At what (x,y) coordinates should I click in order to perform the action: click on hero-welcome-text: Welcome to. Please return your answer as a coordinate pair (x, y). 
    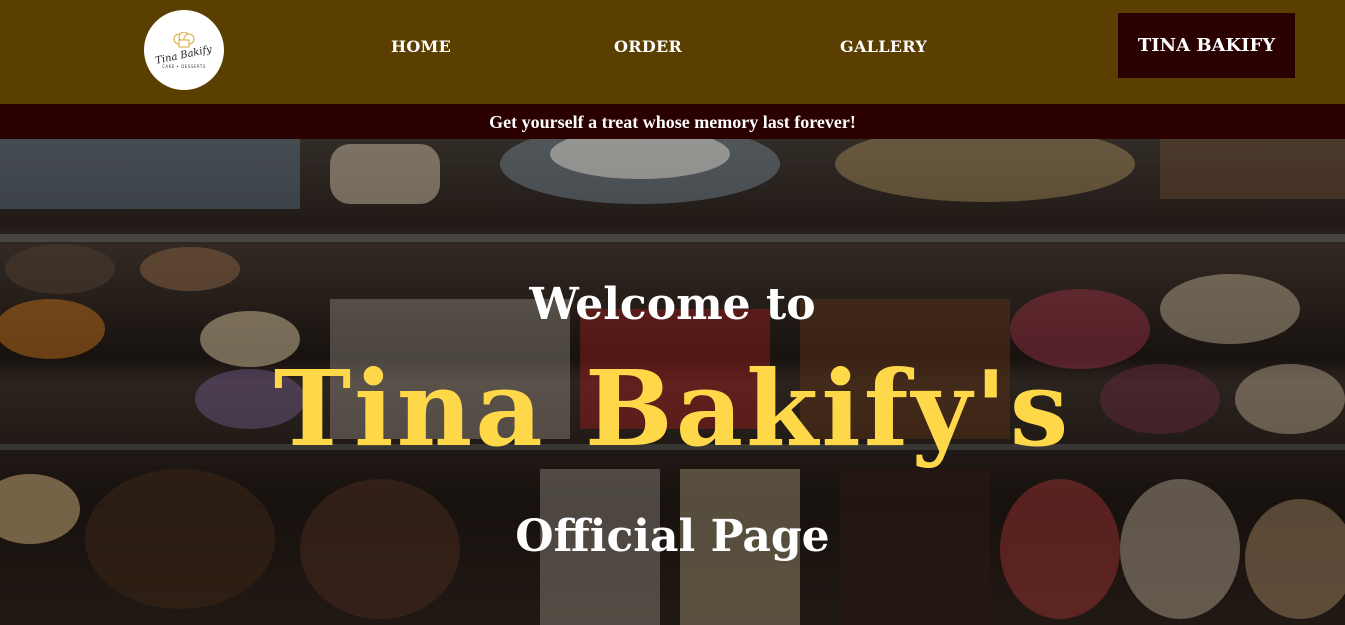
    Looking at the image, I should click on (672, 304).